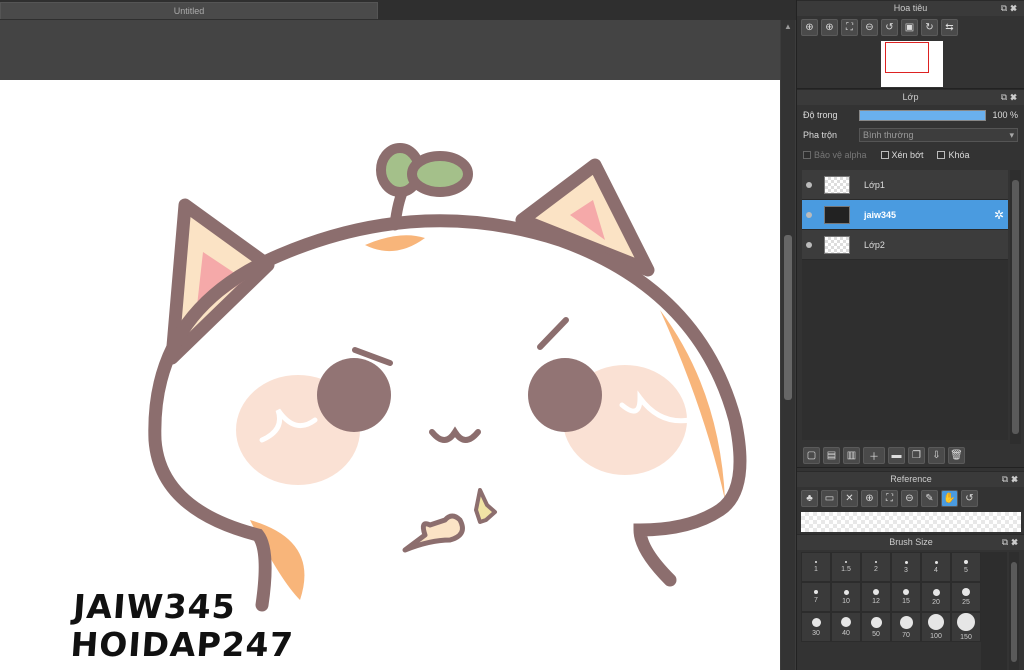 The height and width of the screenshot is (670, 1024). What do you see at coordinates (395, 243) in the screenshot?
I see `orange-patch-top` at bounding box center [395, 243].